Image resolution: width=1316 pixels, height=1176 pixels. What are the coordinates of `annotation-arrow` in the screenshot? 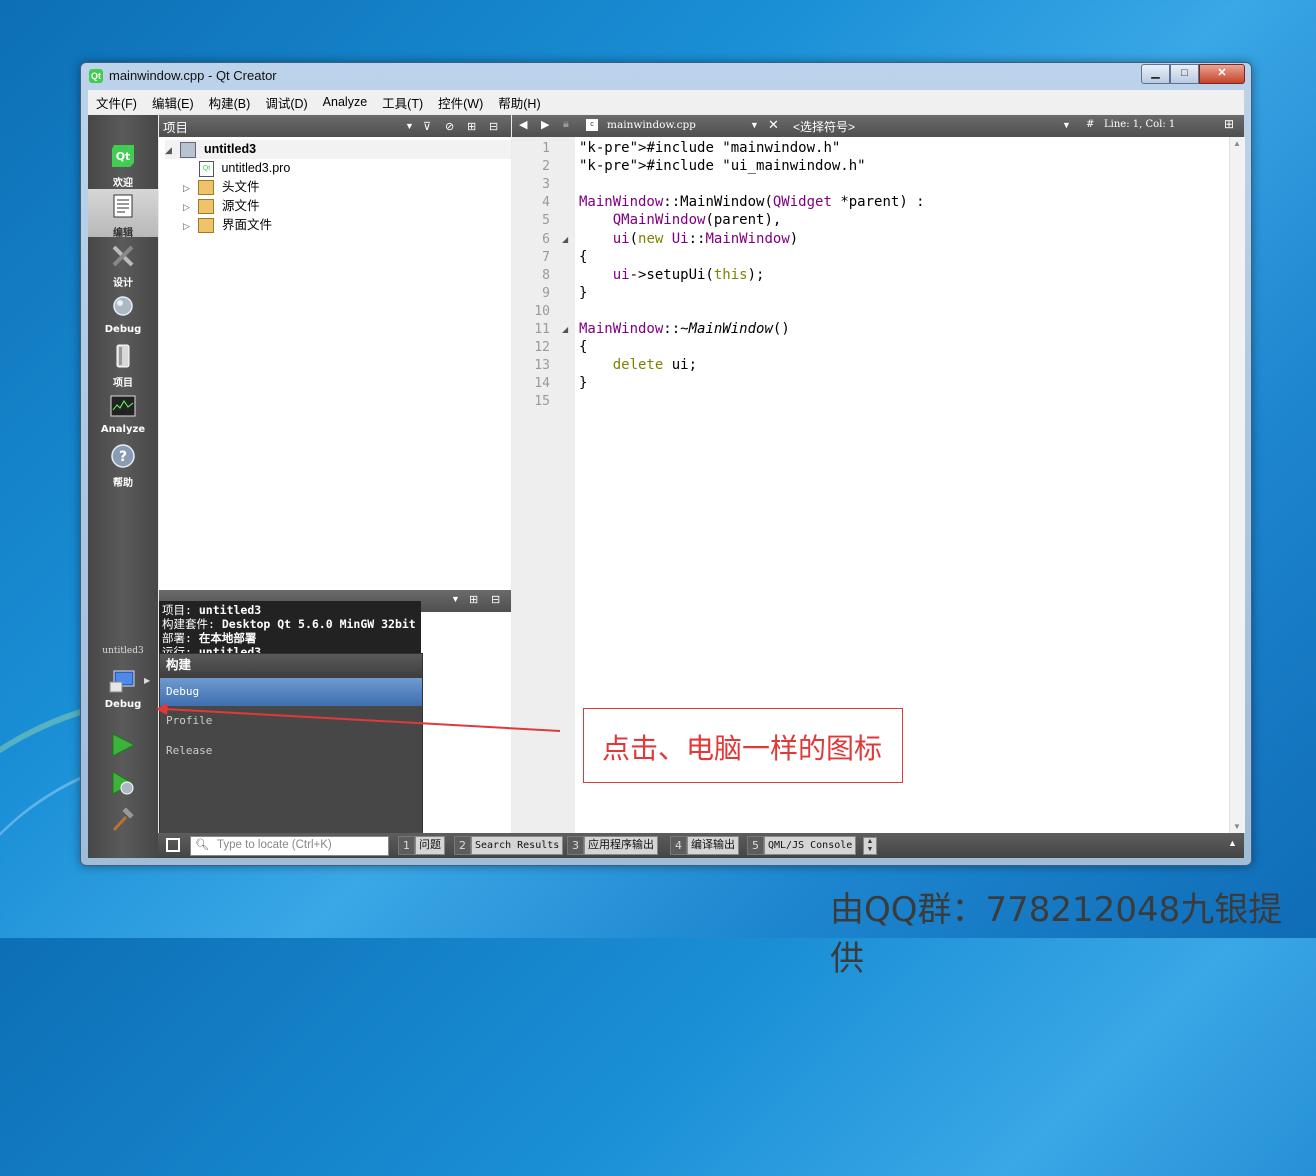 It's located at (358, 717).